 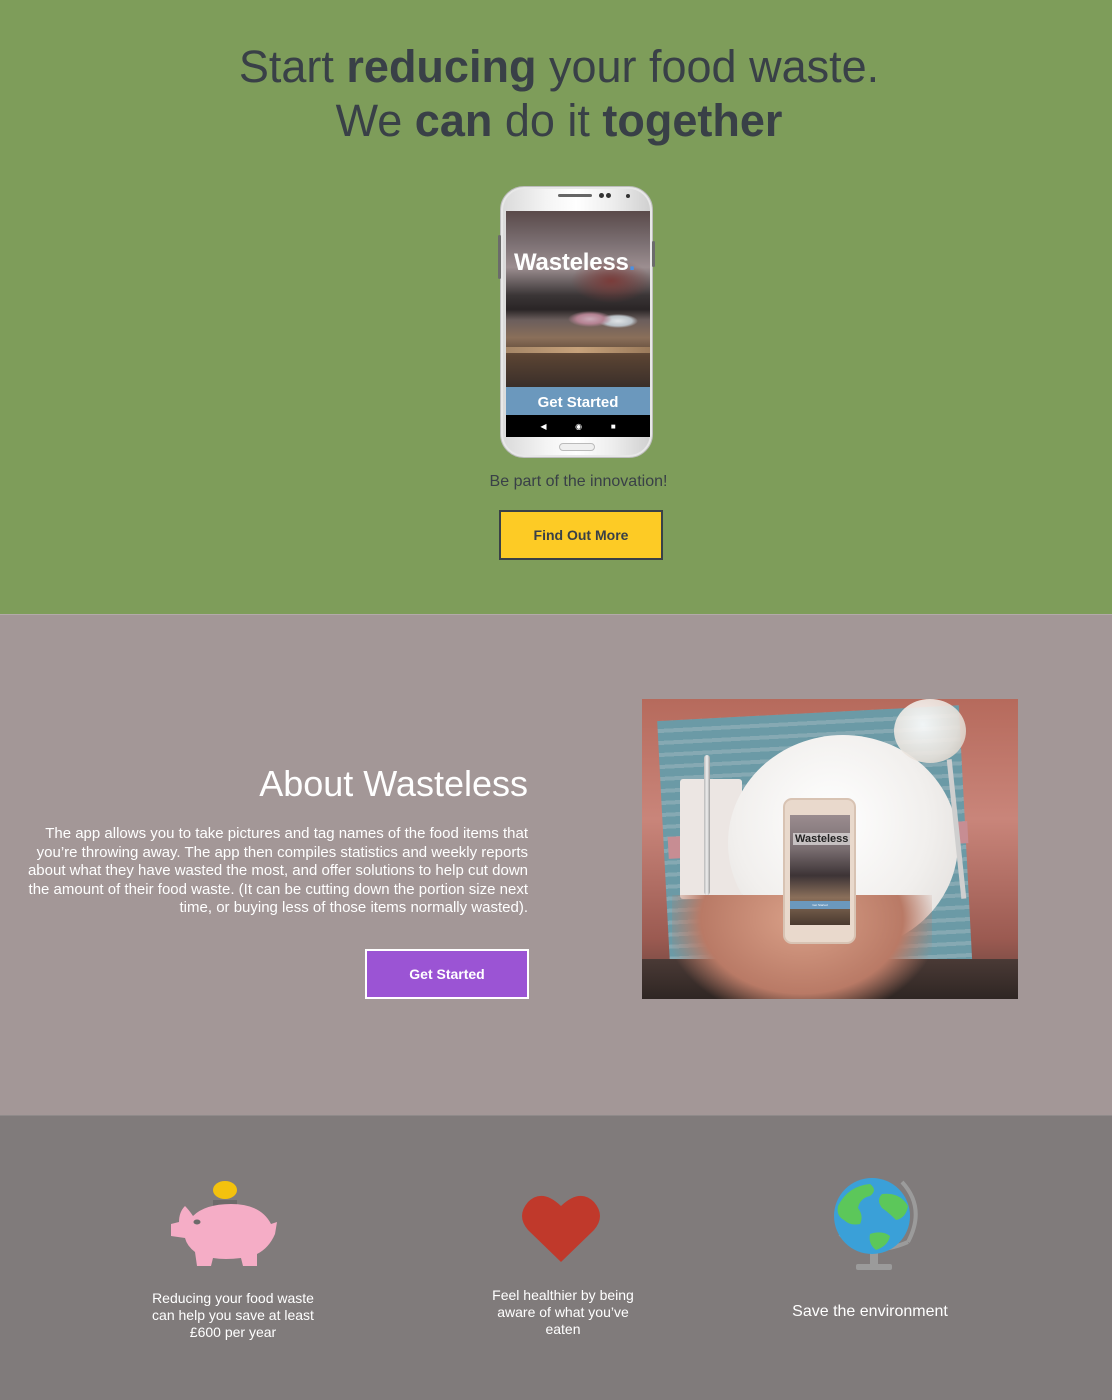 What do you see at coordinates (543, 426) in the screenshot?
I see `nav-back-icon: ◀` at bounding box center [543, 426].